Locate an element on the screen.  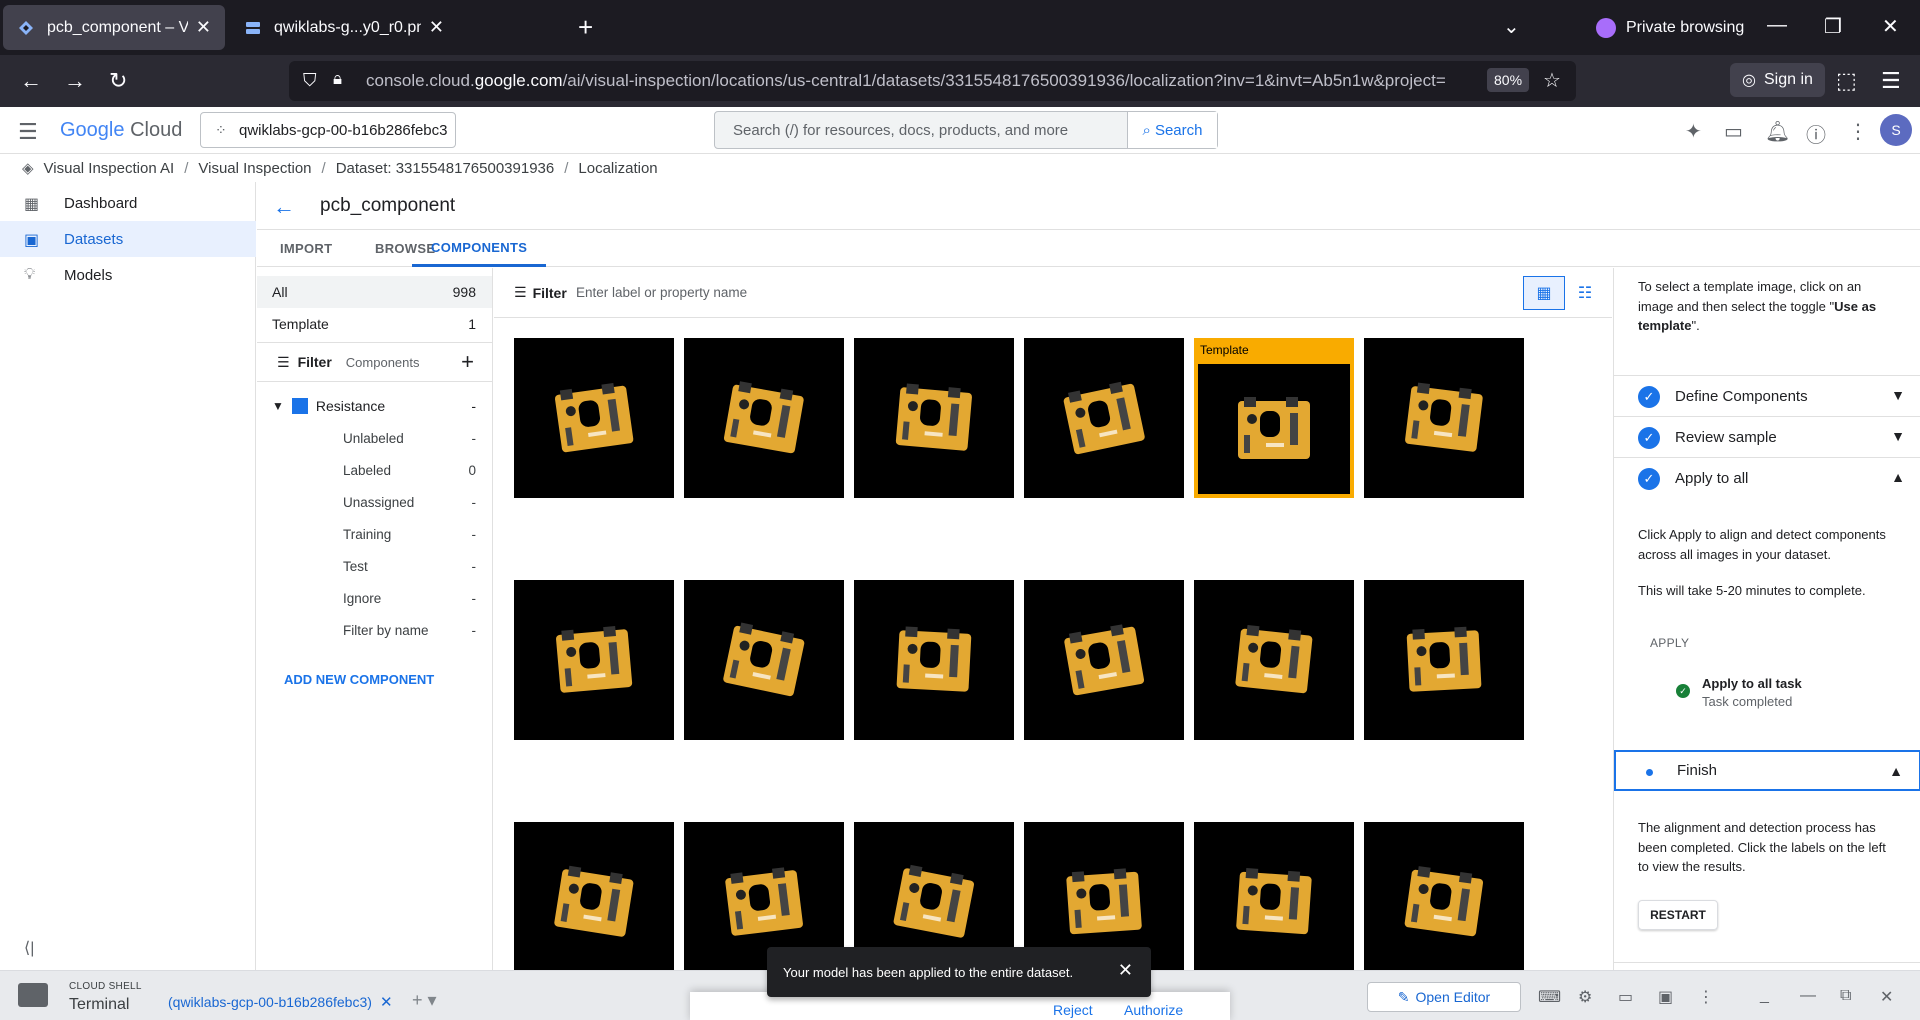
grid-view-icon: ▦ is located at coordinates (1544, 293).